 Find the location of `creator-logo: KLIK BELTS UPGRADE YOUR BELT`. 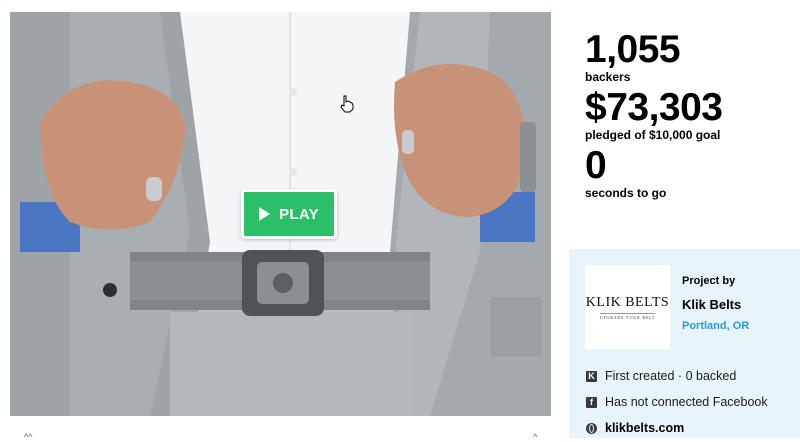

creator-logo: KLIK BELTS UPGRADE YOUR BELT is located at coordinates (627, 307).